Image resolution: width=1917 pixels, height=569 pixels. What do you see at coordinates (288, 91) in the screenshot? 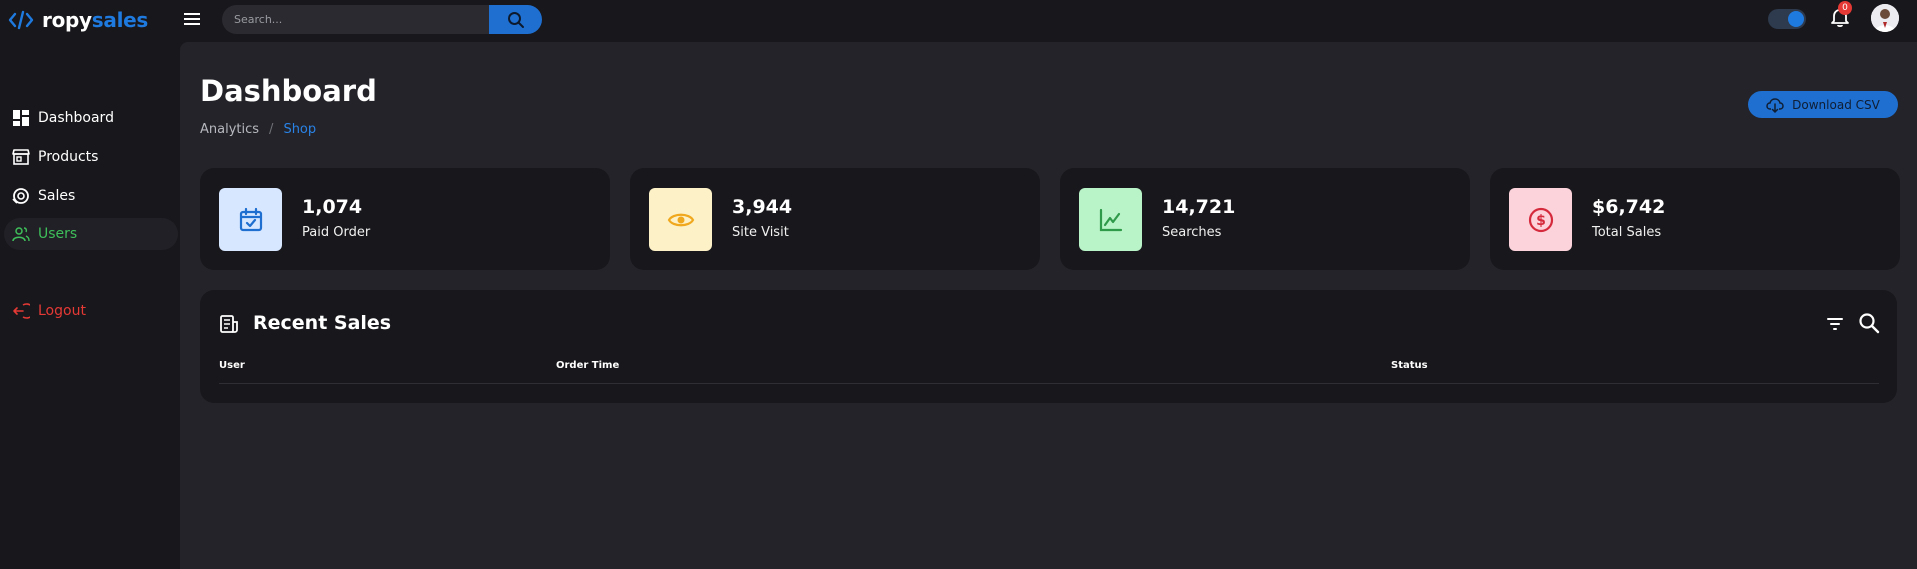
I see `page-title: Dashboard` at bounding box center [288, 91].